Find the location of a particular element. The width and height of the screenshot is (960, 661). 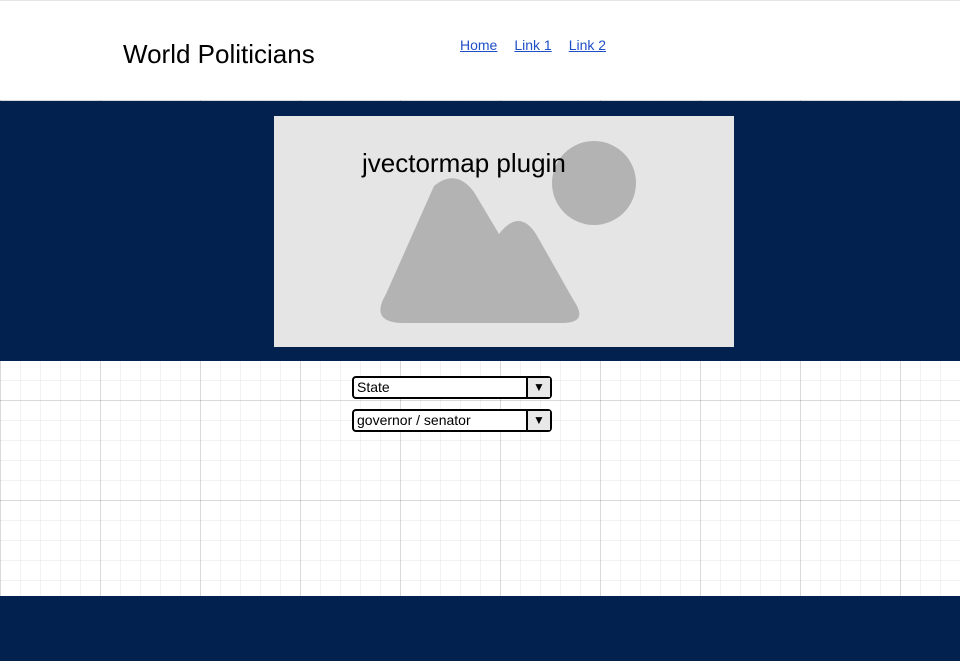

nav-link-1: Link 1 is located at coordinates (532, 45).